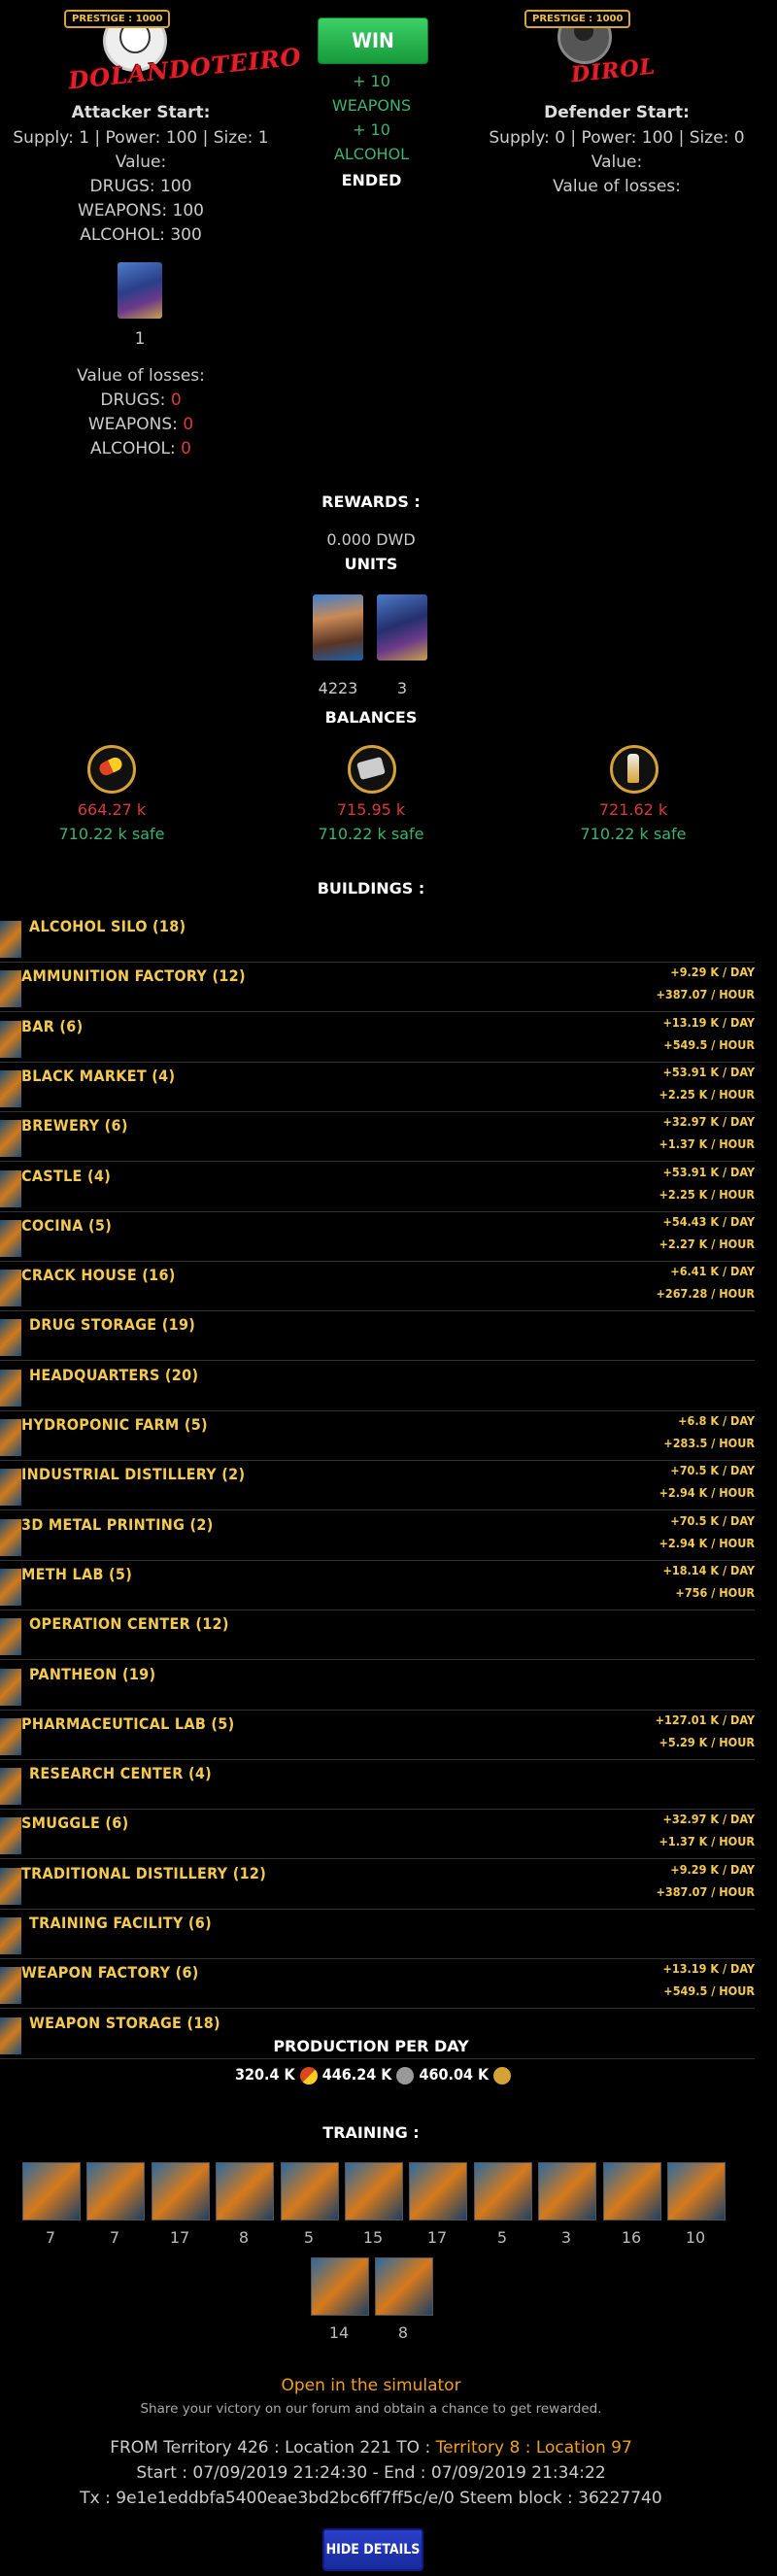  I want to click on building-row: RESEARCH CENTER (4), so click(377, 1785).